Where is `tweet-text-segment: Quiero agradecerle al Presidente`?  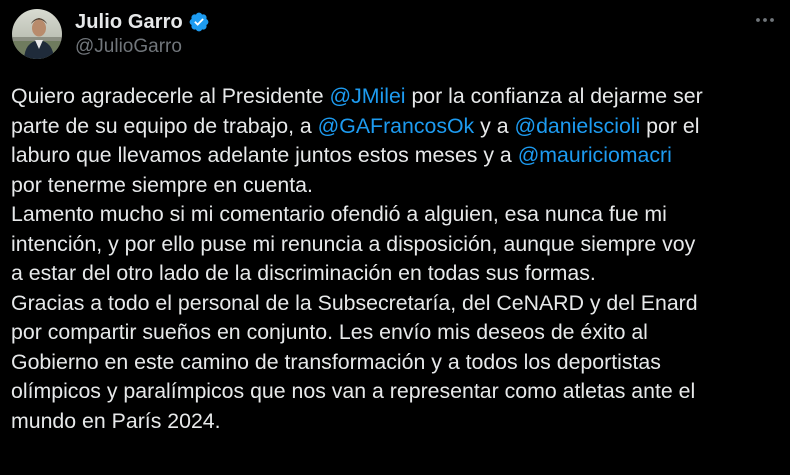 tweet-text-segment: Quiero agradecerle al Presidente is located at coordinates (170, 96).